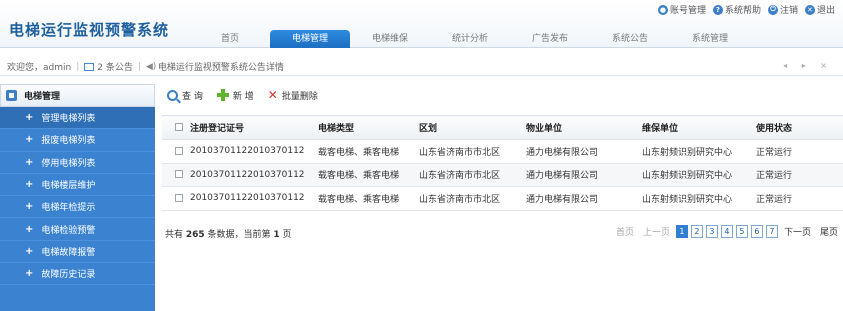  Describe the element at coordinates (699, 127) in the screenshot. I see `col-header-maintenance: 维保单位` at that location.